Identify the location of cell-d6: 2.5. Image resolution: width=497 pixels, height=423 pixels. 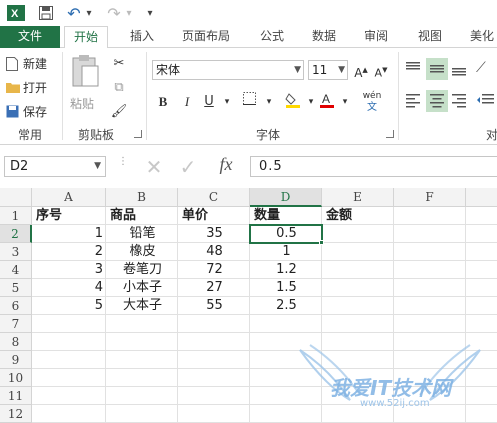
(286, 306).